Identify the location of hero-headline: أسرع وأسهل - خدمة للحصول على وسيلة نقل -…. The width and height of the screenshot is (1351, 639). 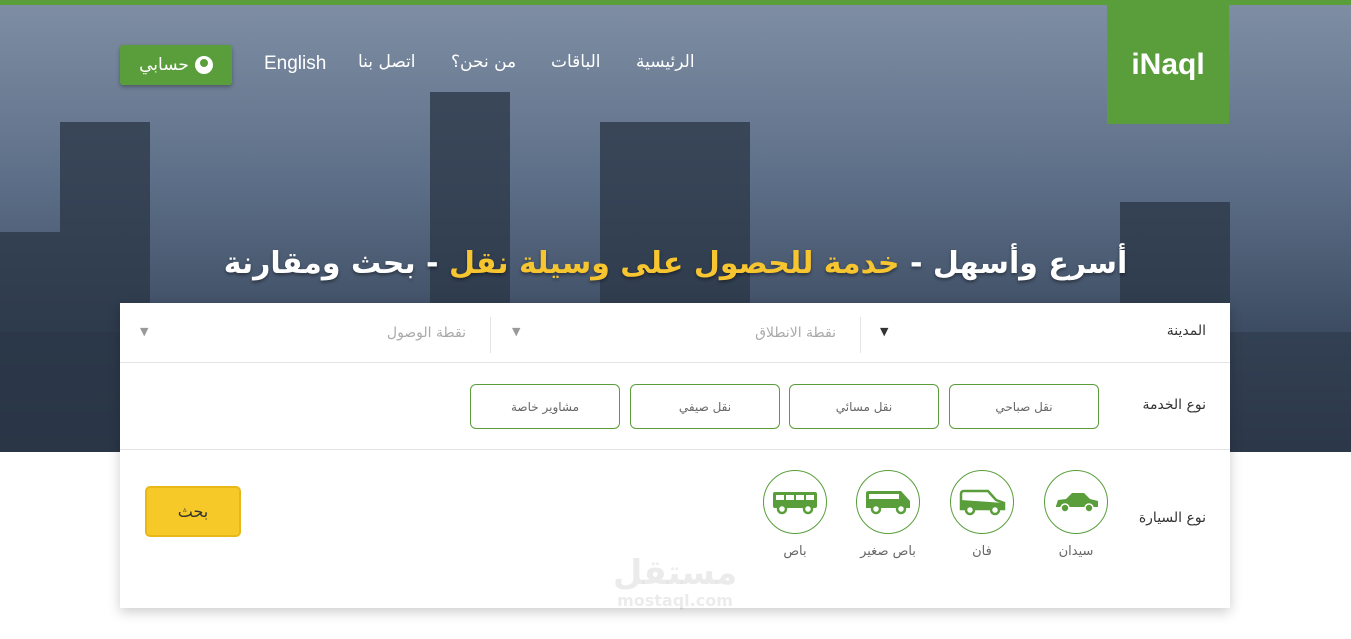
(675, 263).